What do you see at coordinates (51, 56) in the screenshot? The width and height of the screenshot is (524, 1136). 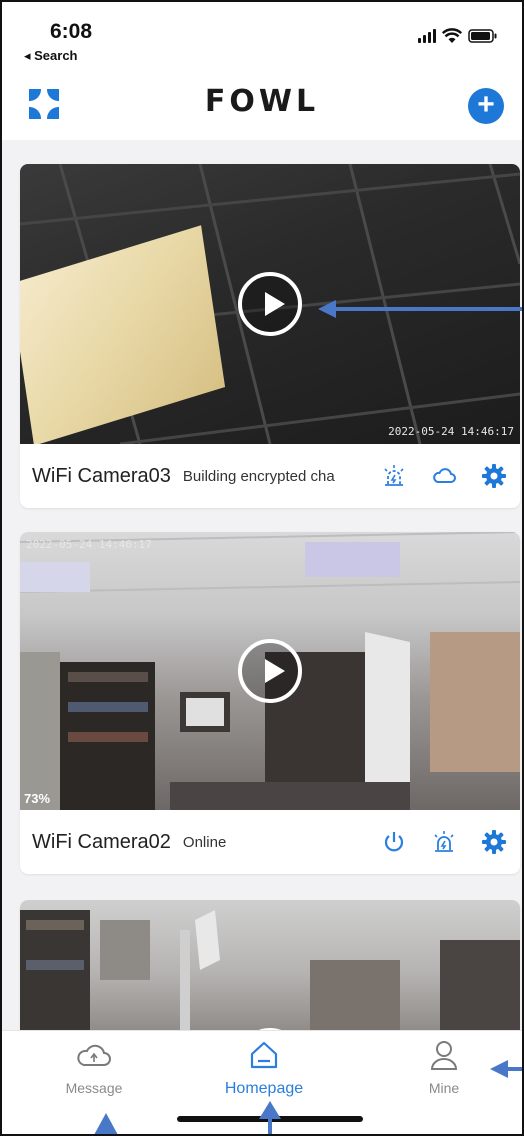 I see `back-to-search-link: ◂ Search` at bounding box center [51, 56].